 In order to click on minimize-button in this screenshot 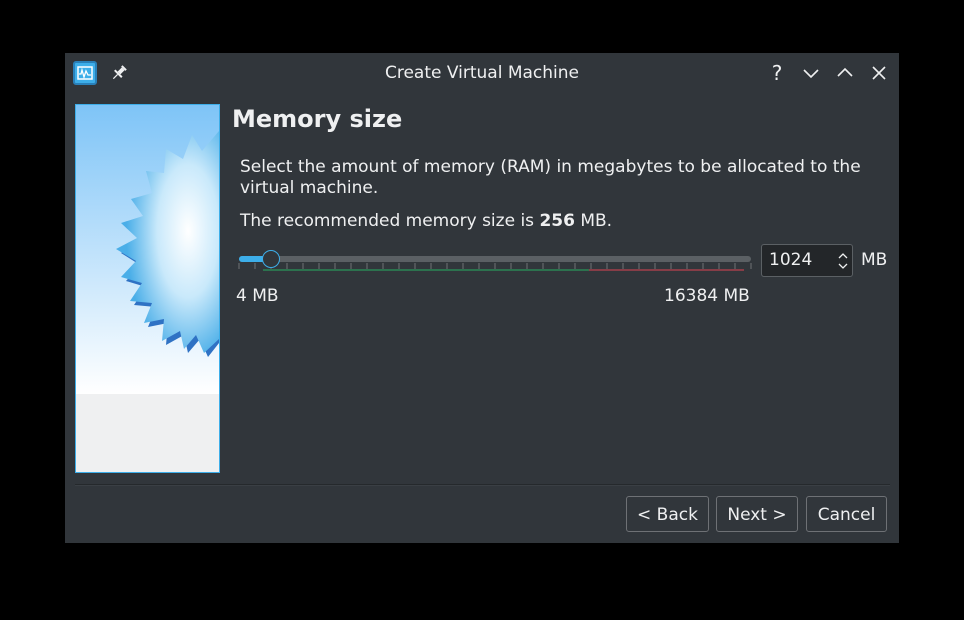, I will do `click(811, 73)`.